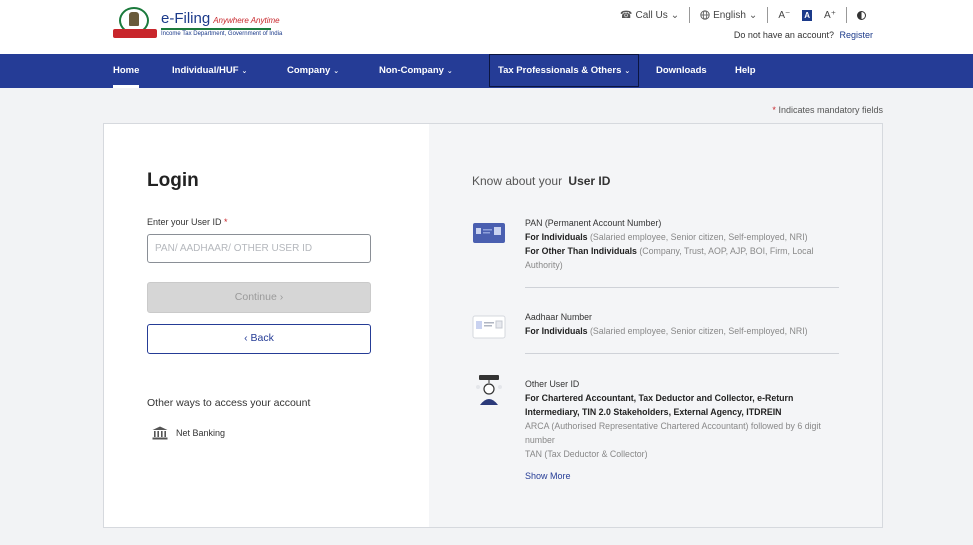  What do you see at coordinates (541, 181) in the screenshot?
I see `know-user-id-heading: Know about your User ID` at bounding box center [541, 181].